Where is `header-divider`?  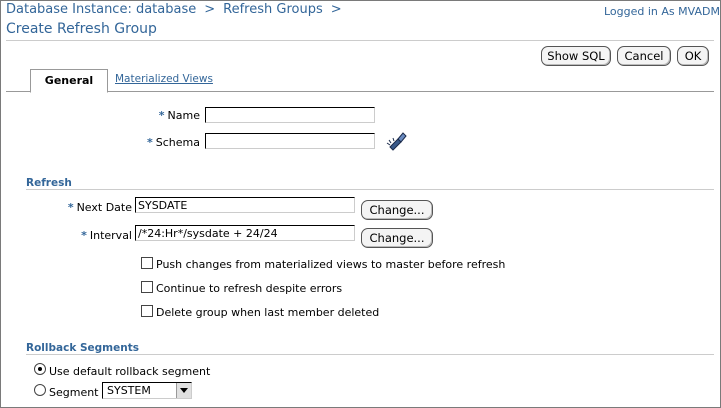
header-divider is located at coordinates (360, 40).